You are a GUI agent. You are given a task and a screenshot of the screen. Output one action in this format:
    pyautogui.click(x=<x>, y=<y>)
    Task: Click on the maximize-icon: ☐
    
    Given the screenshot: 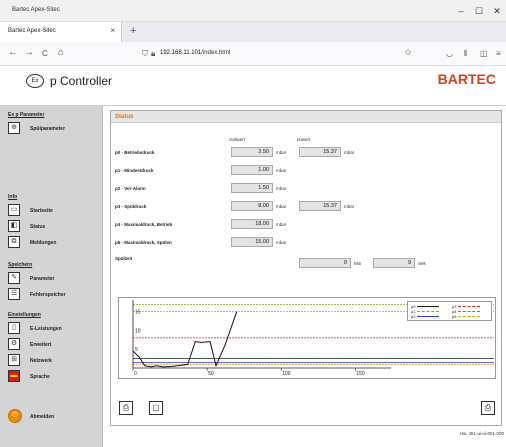 What is the action you would take?
    pyautogui.click(x=479, y=11)
    